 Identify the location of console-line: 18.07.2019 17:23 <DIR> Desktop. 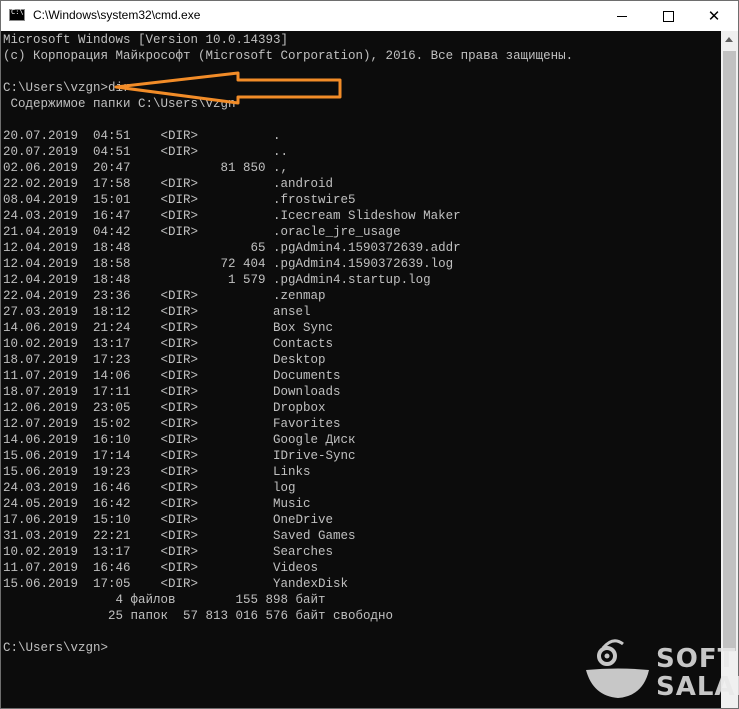
(164, 360).